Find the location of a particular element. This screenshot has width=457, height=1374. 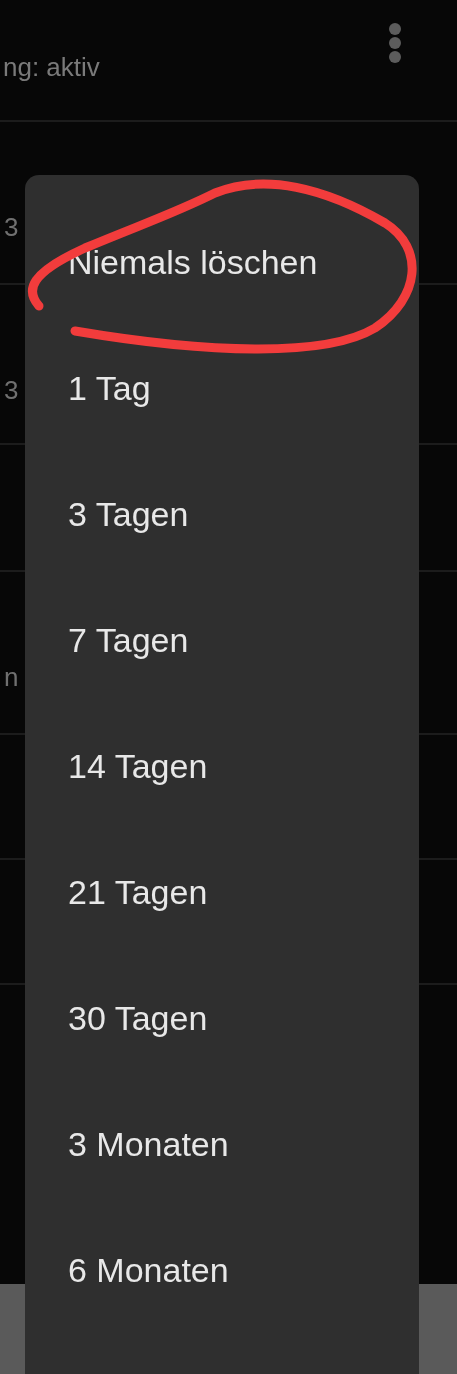

menu-item: 7 Tagen is located at coordinates (222, 640).